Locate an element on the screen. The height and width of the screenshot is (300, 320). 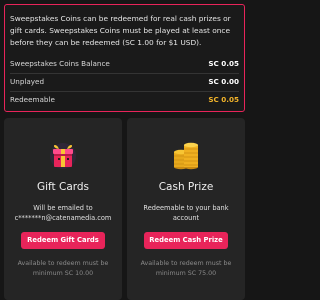
email-note: Will be emailed to is located at coordinates (63, 208).